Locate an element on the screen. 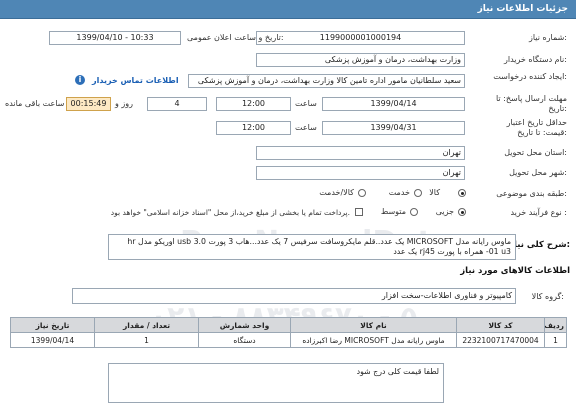 The height and width of the screenshot is (407, 576). announce-datetime-label: تاریخ و ساعت اعلان عمومی: is located at coordinates (235, 37).